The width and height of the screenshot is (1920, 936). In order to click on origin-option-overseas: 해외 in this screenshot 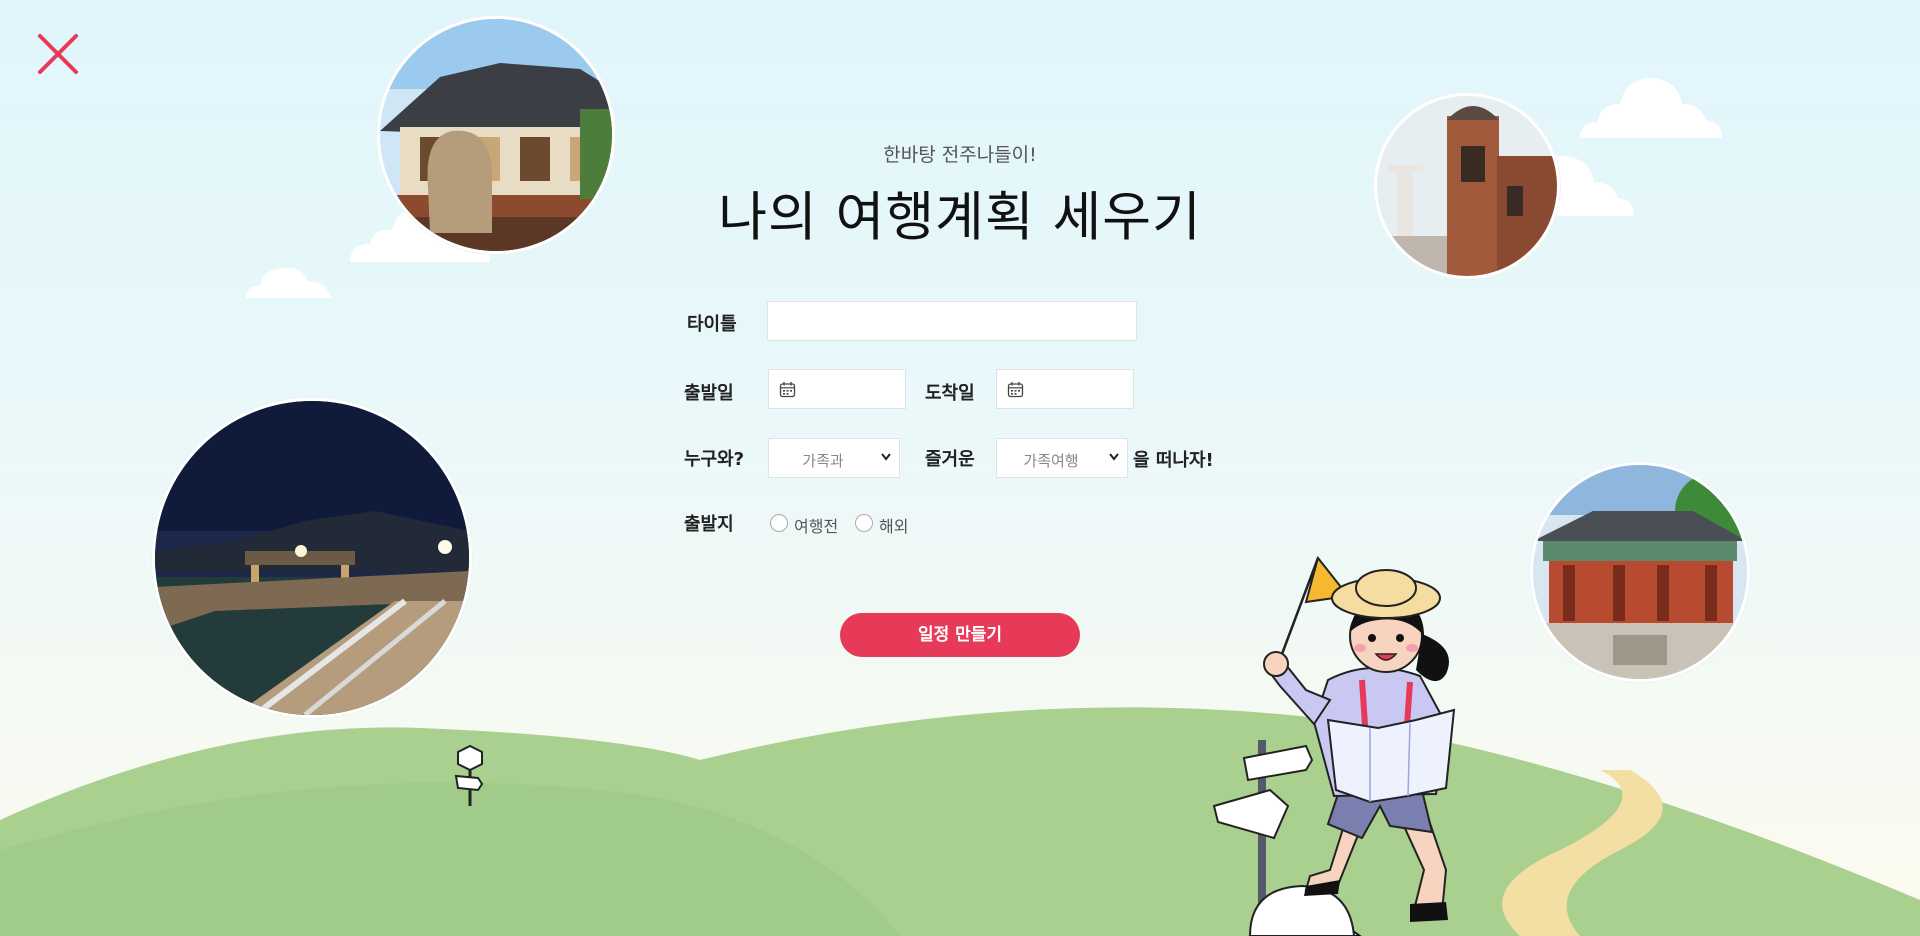, I will do `click(894, 526)`.